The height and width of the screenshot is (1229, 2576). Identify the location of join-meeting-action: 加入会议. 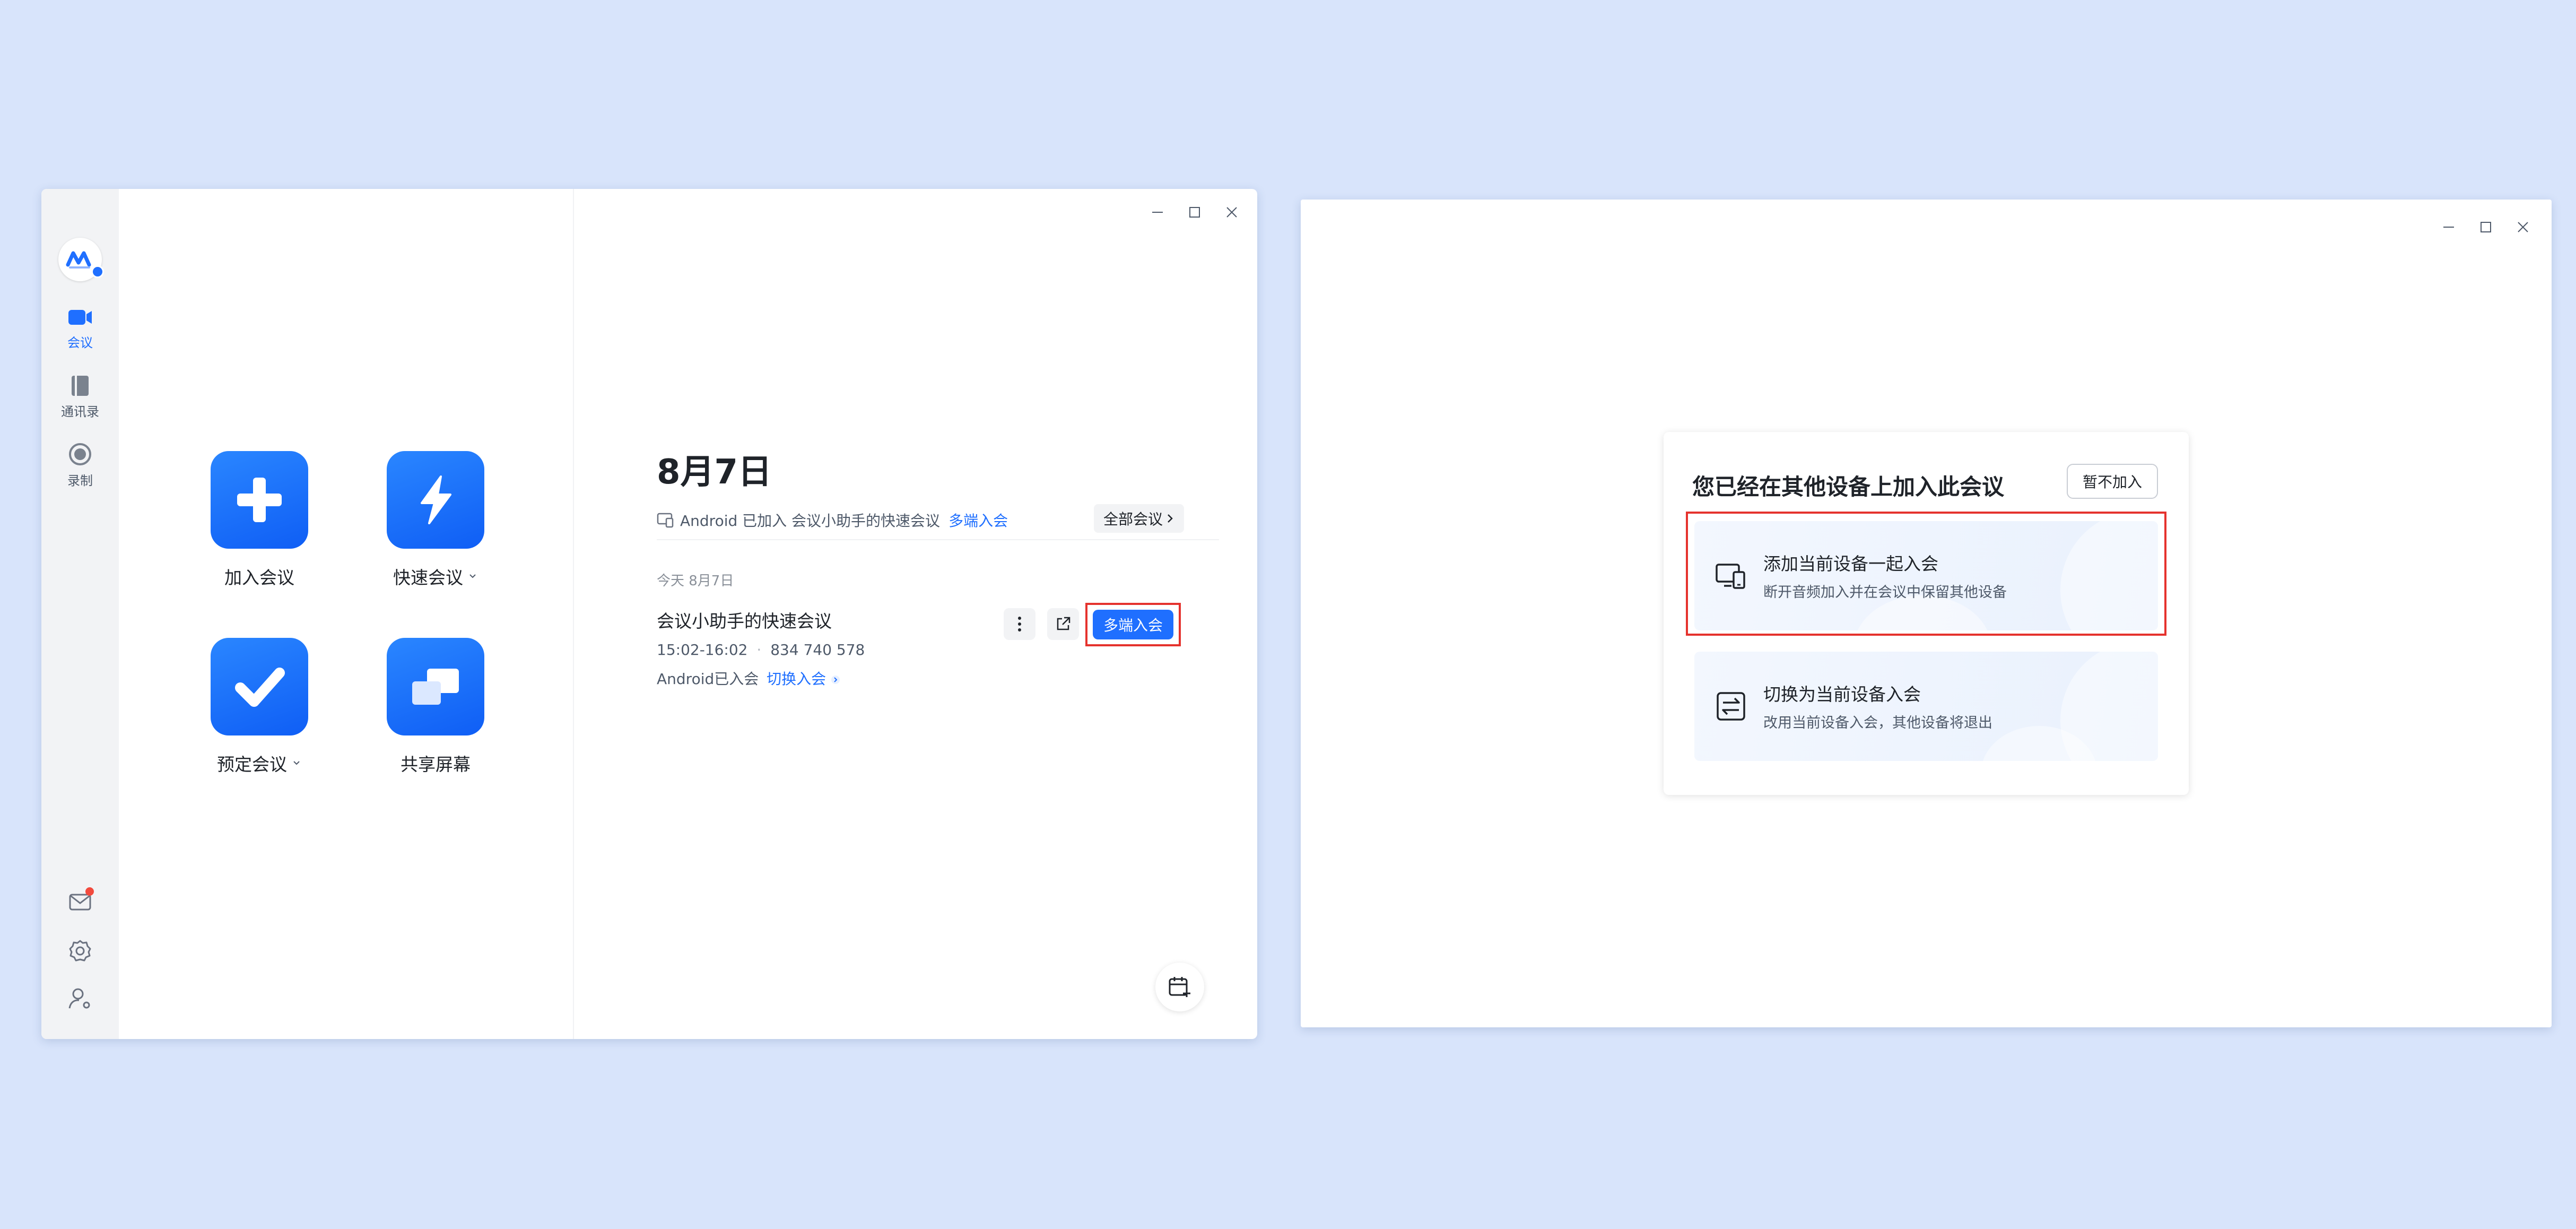
(259, 520).